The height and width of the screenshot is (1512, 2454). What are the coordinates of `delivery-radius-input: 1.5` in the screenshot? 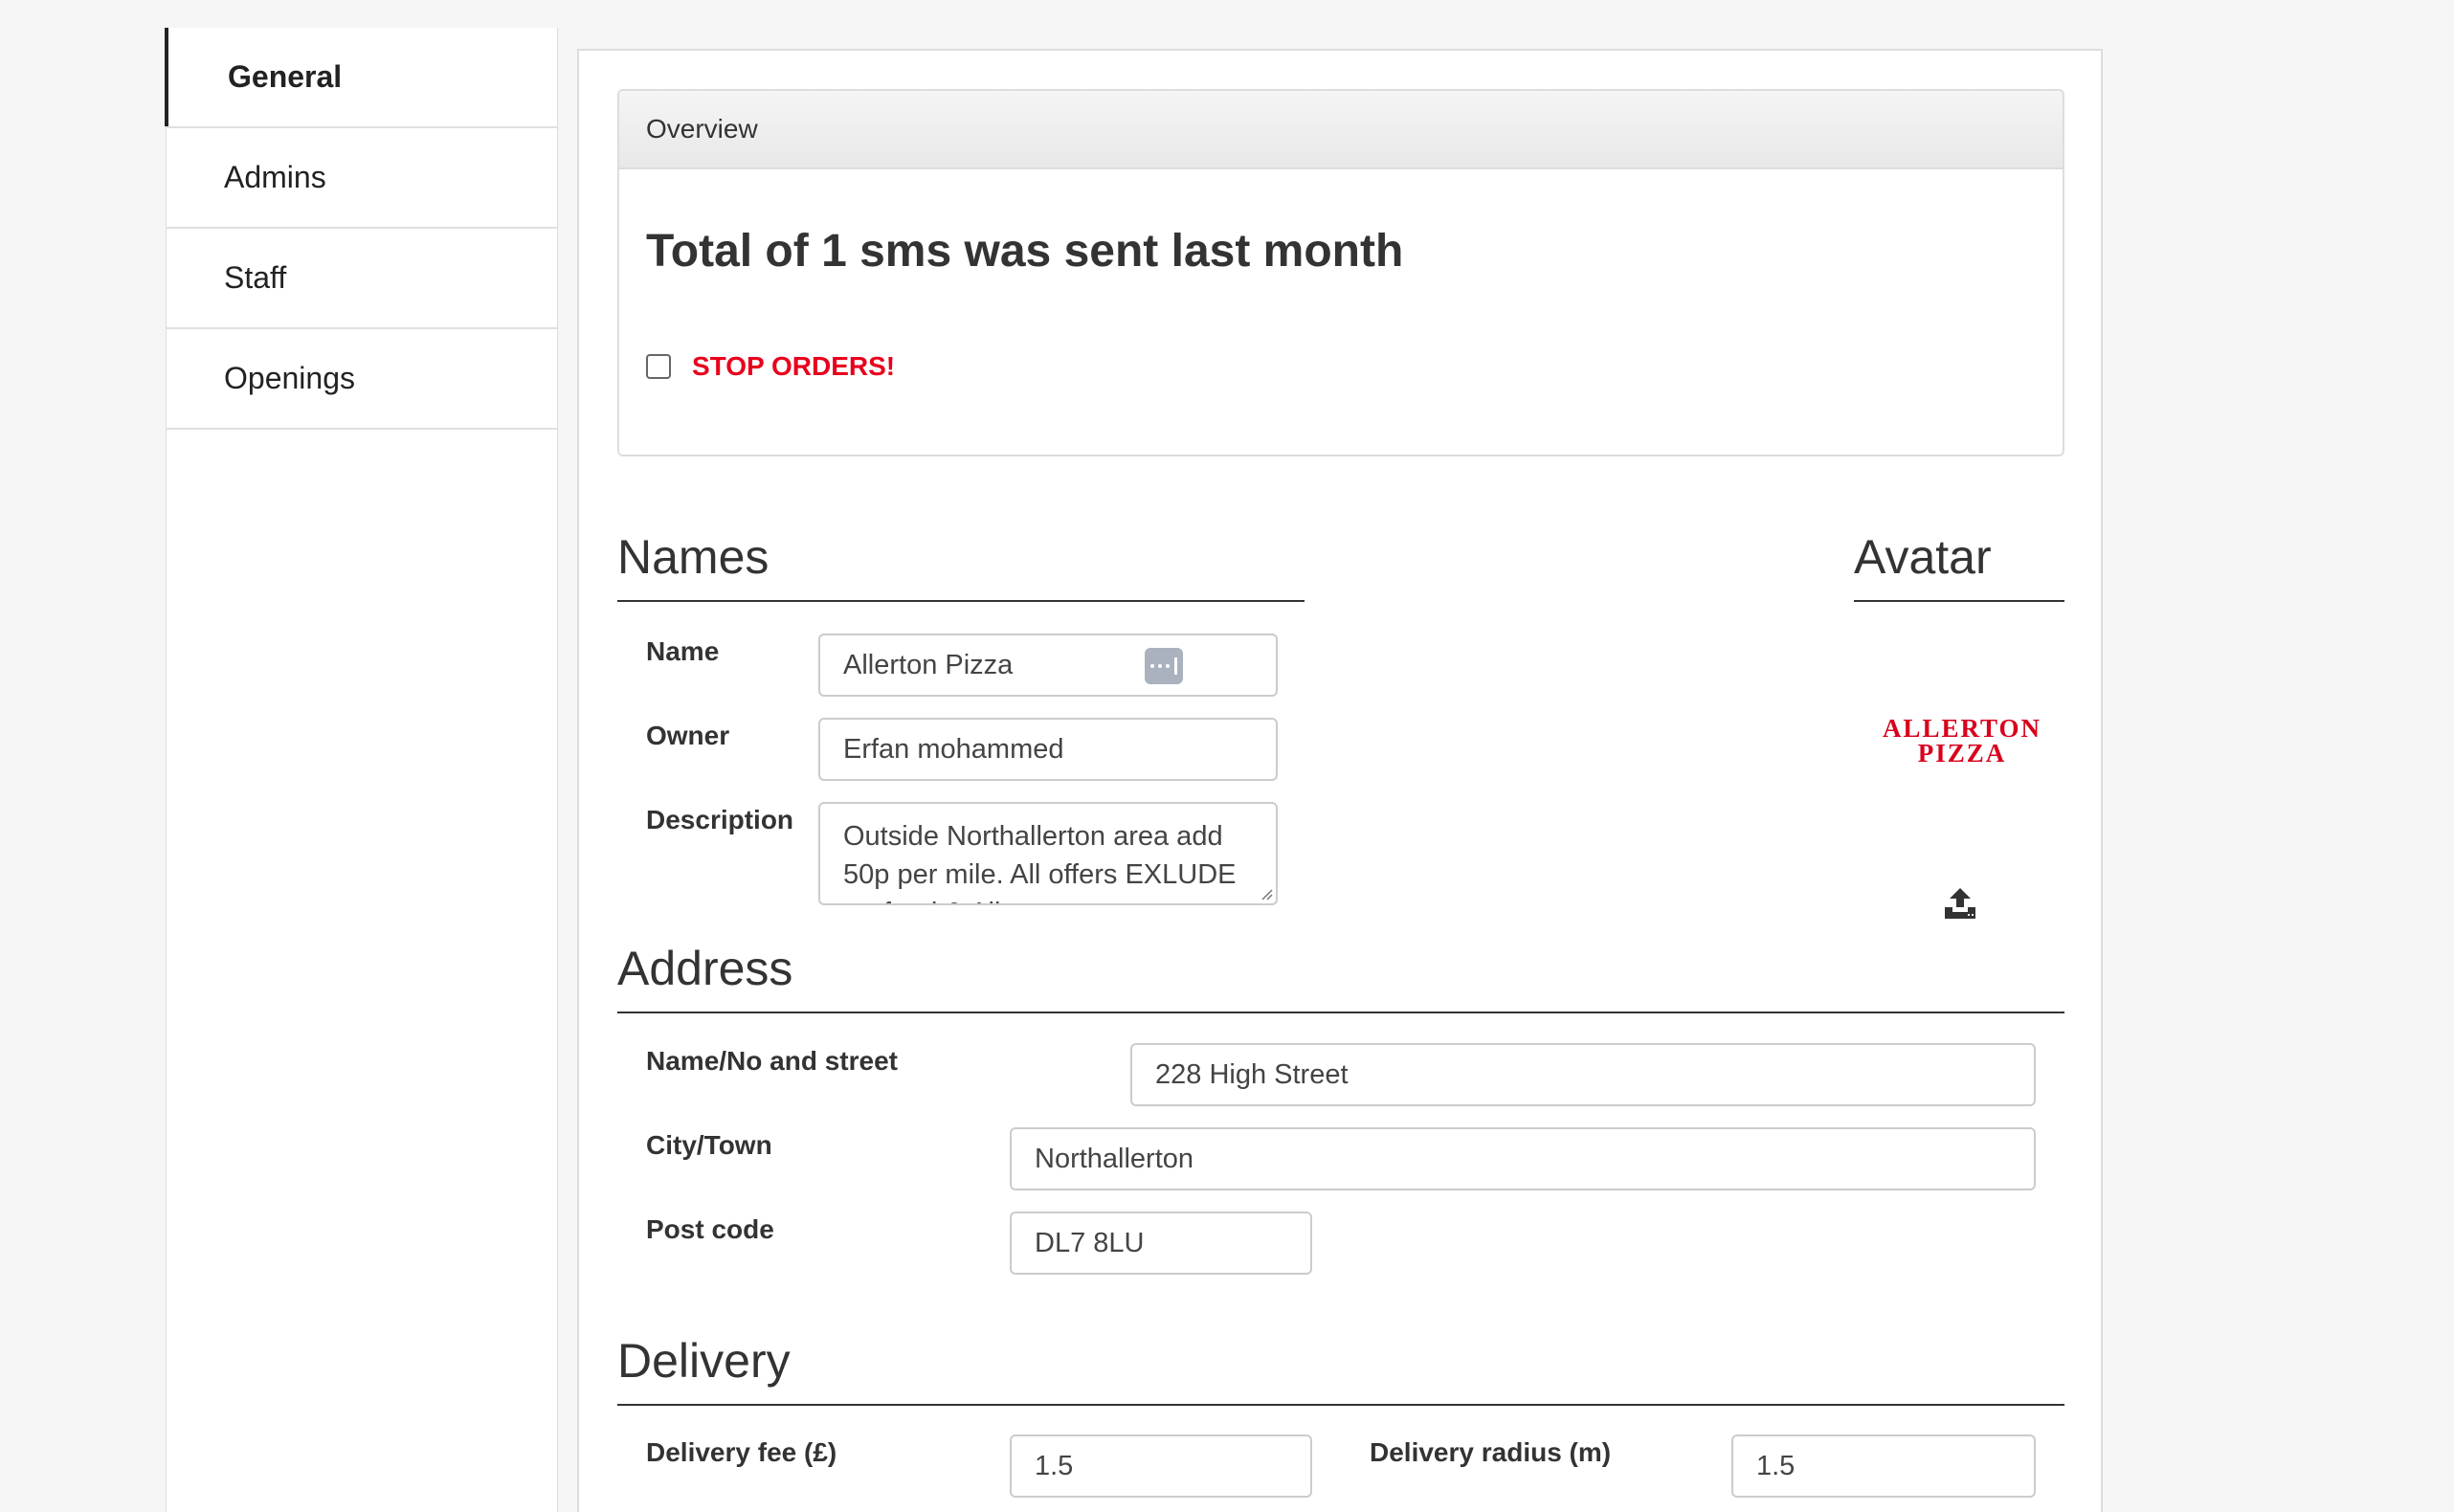 It's located at (1883, 1466).